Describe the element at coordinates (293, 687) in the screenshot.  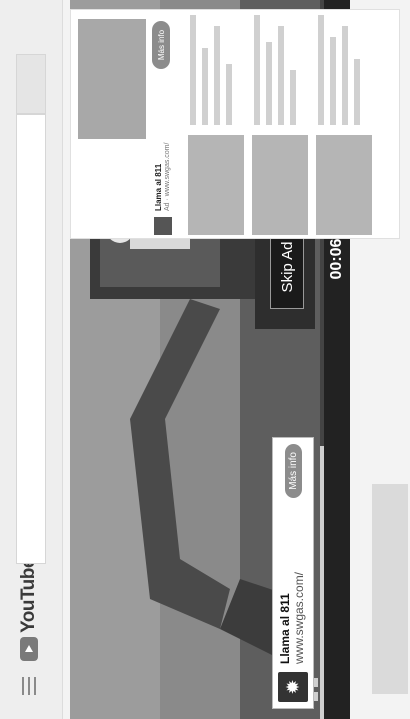
I see `swgas-flame-icon: ✹` at that location.